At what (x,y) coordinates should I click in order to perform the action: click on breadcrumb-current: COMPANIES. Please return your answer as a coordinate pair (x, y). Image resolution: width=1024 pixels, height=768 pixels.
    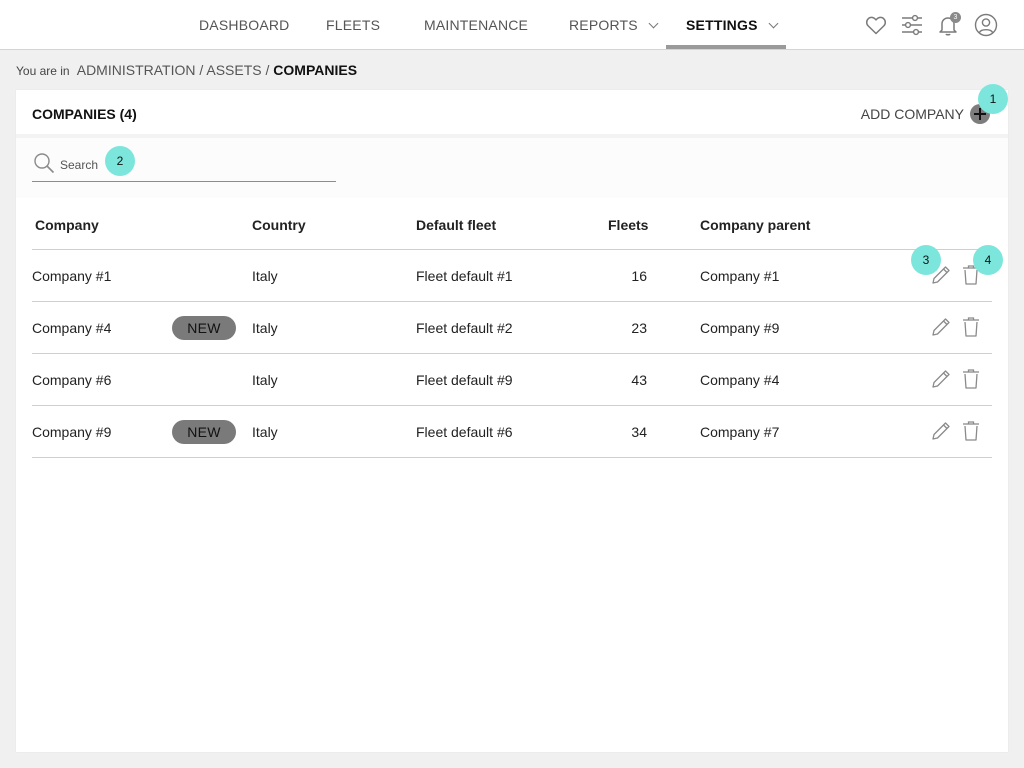
    Looking at the image, I should click on (315, 70).